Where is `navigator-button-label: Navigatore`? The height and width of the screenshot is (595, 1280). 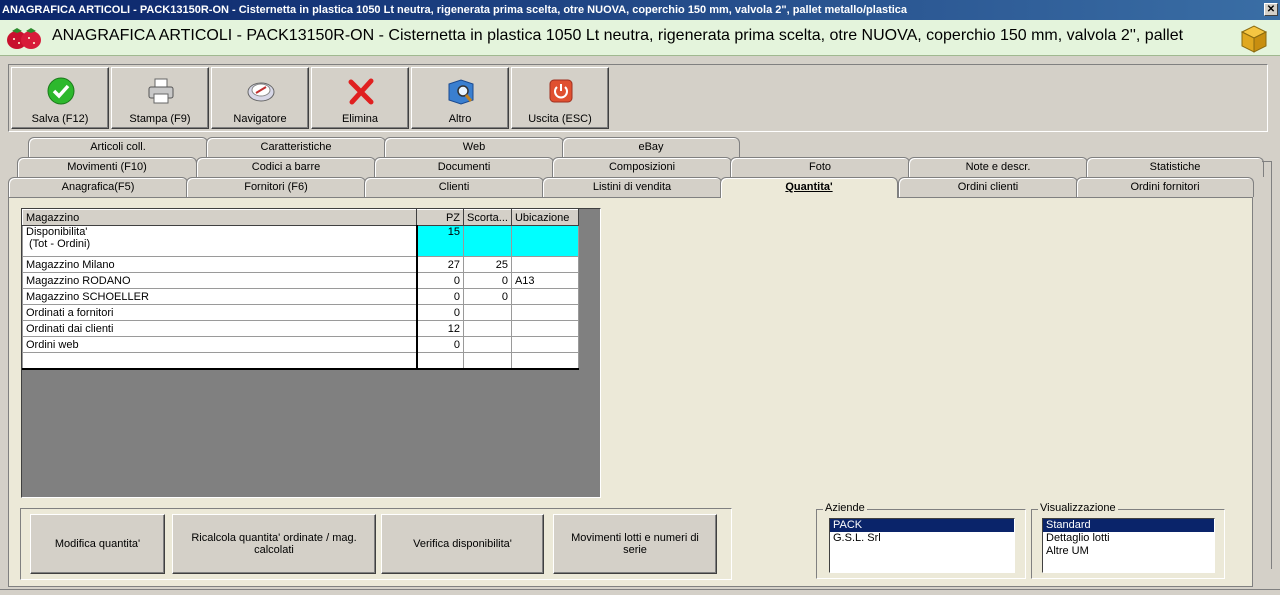
navigator-button-label: Navigatore is located at coordinates (260, 119).